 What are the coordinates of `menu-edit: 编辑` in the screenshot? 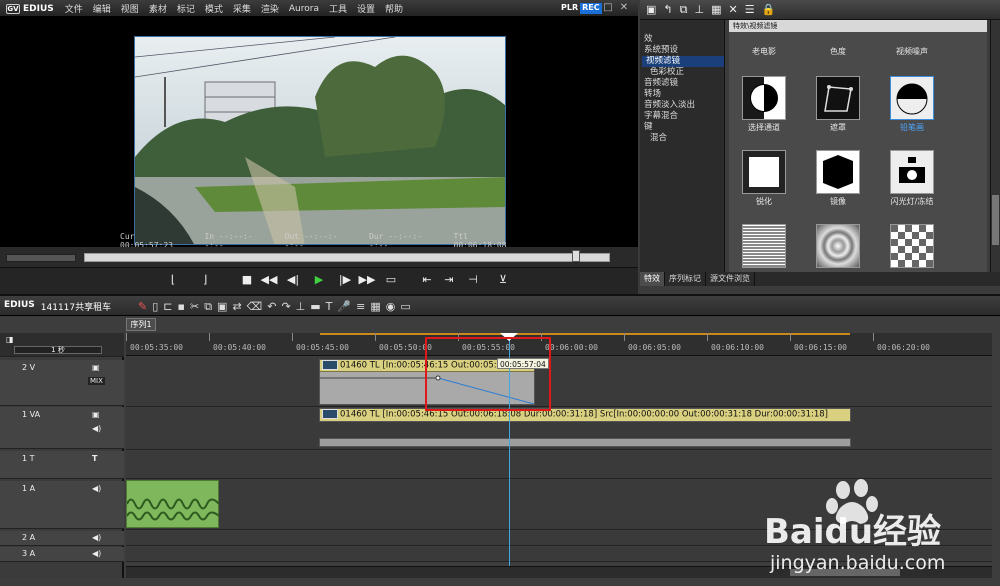 It's located at (102, 8).